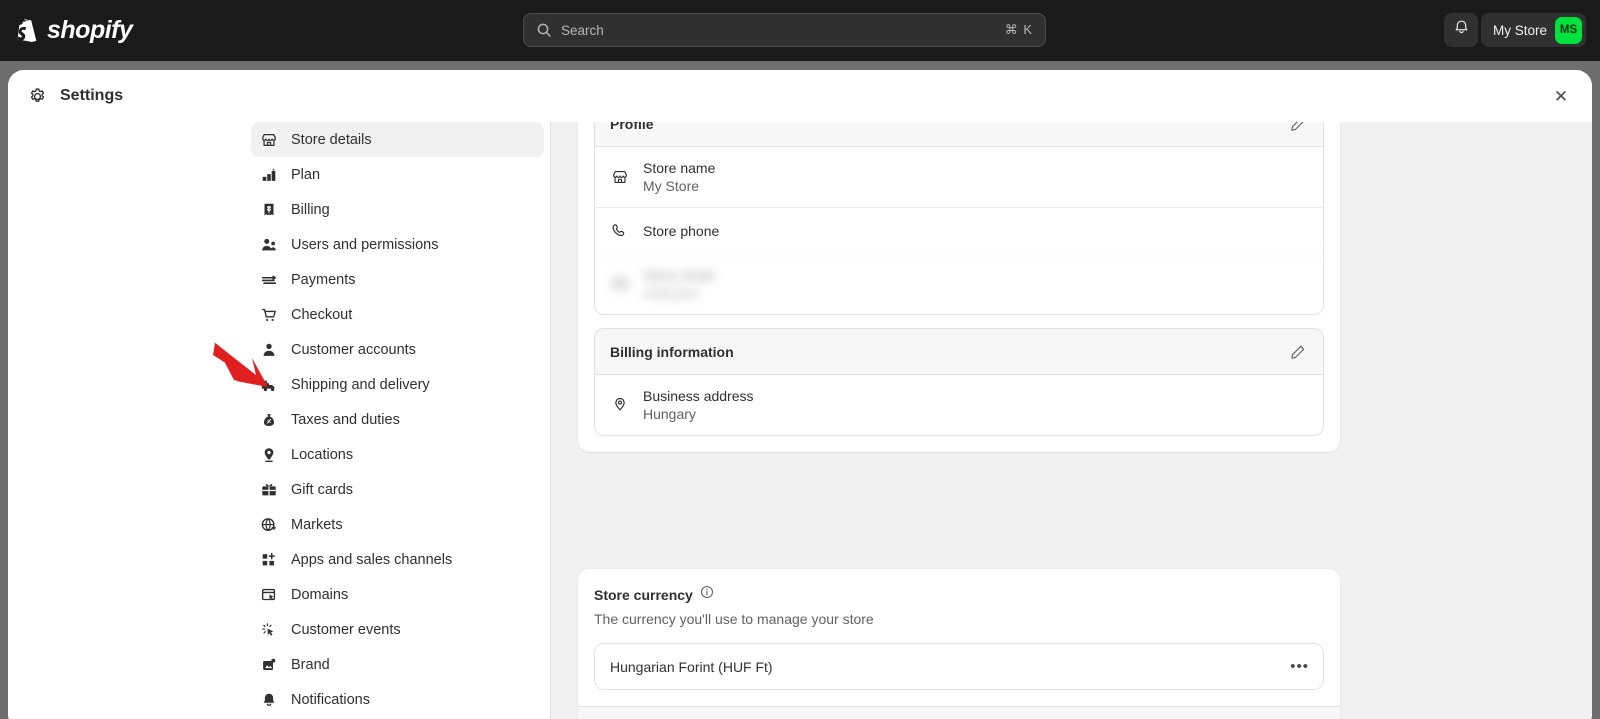 Image resolution: width=1600 pixels, height=719 pixels. What do you see at coordinates (397, 209) in the screenshot?
I see `sidebar-item-billing: Billing` at bounding box center [397, 209].